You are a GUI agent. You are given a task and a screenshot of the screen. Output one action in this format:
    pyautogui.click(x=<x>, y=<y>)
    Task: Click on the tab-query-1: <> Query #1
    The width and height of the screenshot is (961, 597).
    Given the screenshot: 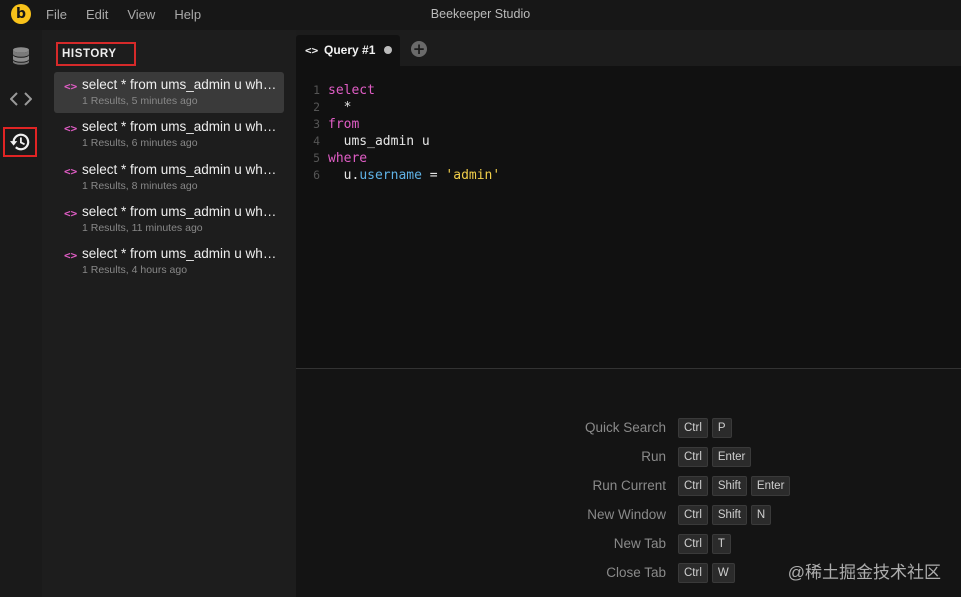 What is the action you would take?
    pyautogui.click(x=348, y=50)
    